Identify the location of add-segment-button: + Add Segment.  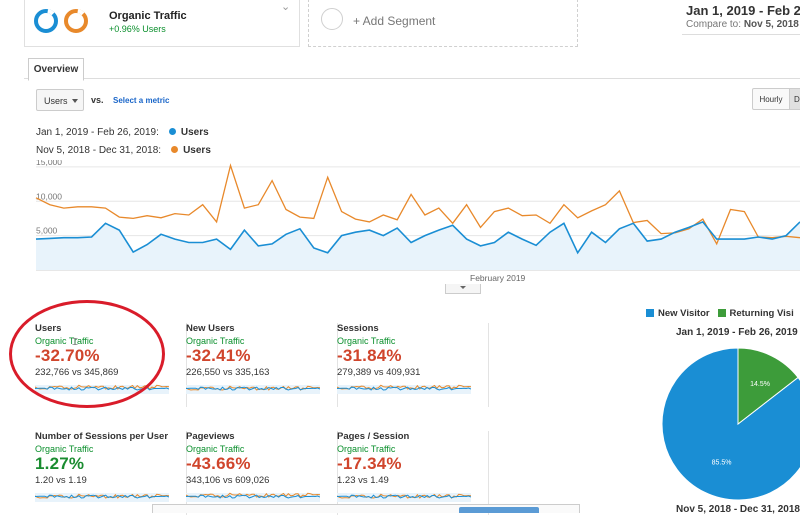
(443, 23).